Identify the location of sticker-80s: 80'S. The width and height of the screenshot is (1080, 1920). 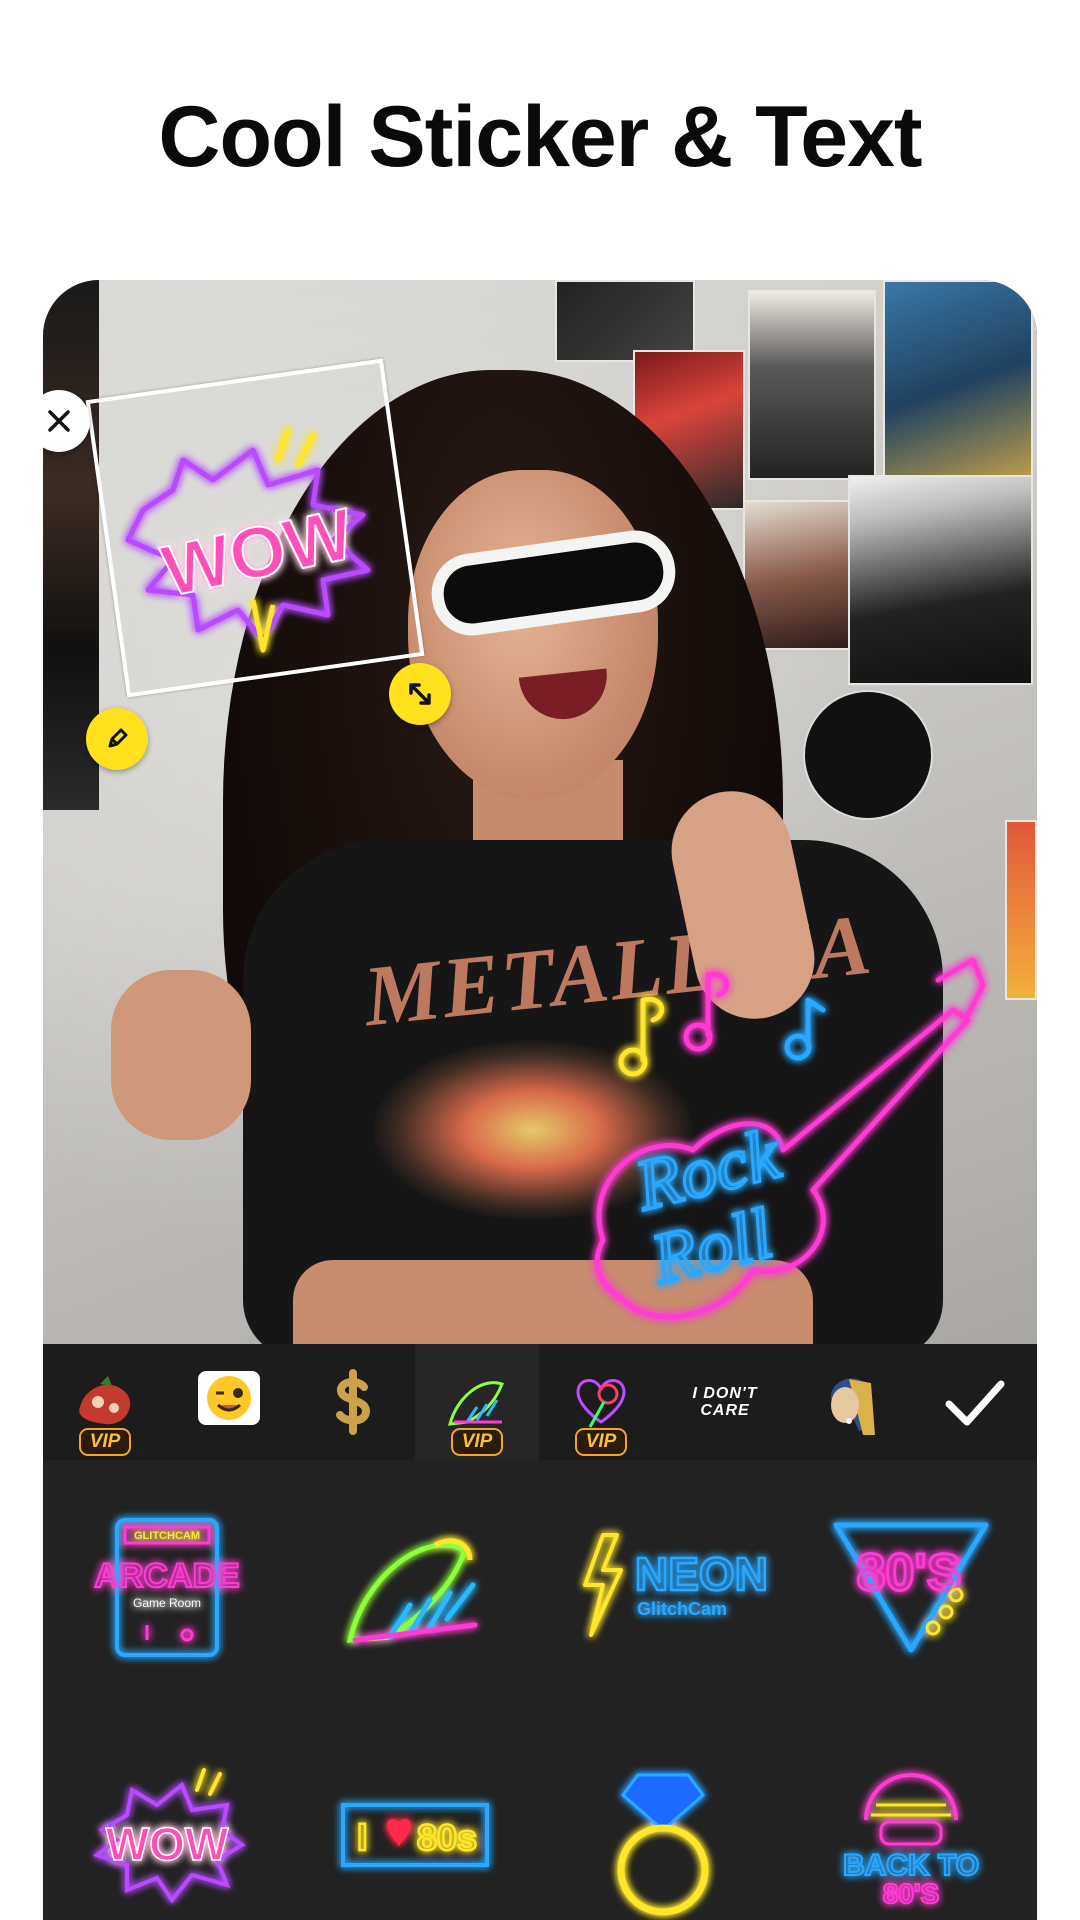
(911, 1585).